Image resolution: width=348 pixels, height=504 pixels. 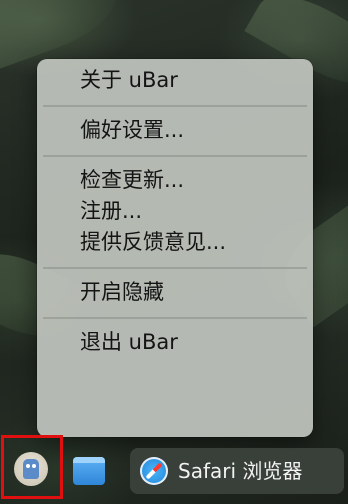 What do you see at coordinates (154, 471) in the screenshot?
I see `safari-compass-icon` at bounding box center [154, 471].